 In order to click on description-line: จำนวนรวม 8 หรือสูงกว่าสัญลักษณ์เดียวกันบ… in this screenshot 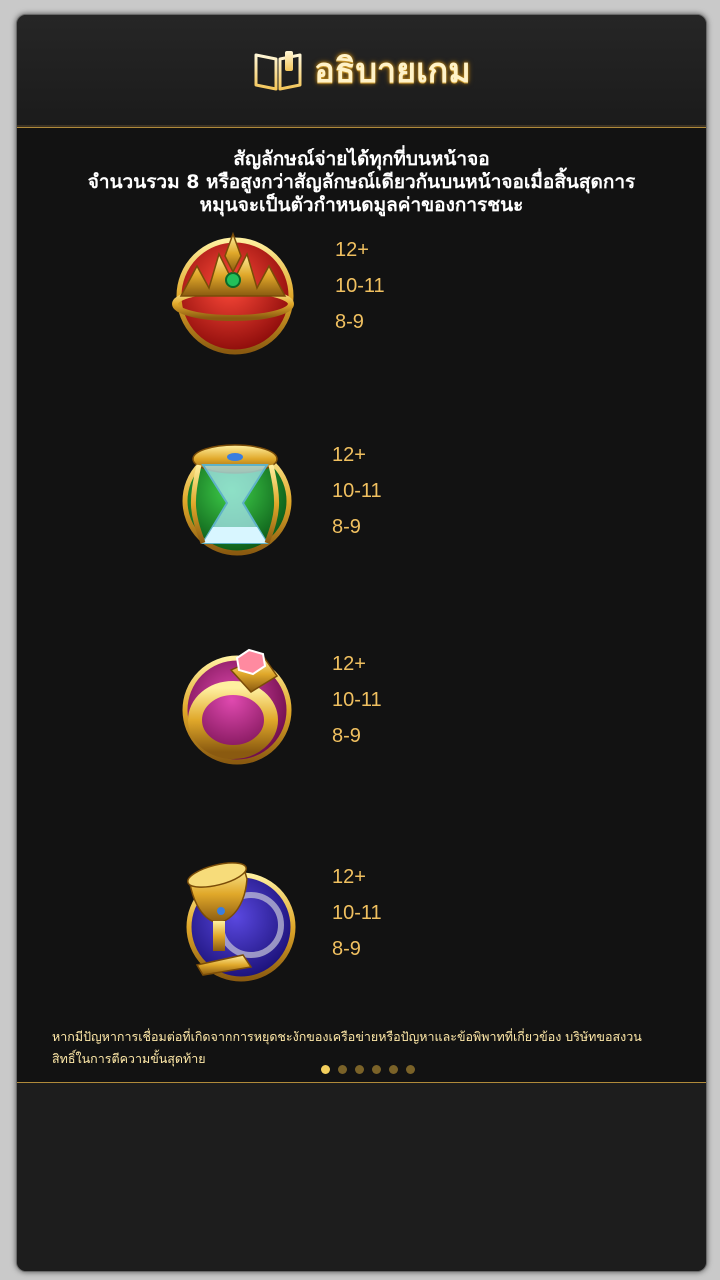, I will do `click(361, 182)`.